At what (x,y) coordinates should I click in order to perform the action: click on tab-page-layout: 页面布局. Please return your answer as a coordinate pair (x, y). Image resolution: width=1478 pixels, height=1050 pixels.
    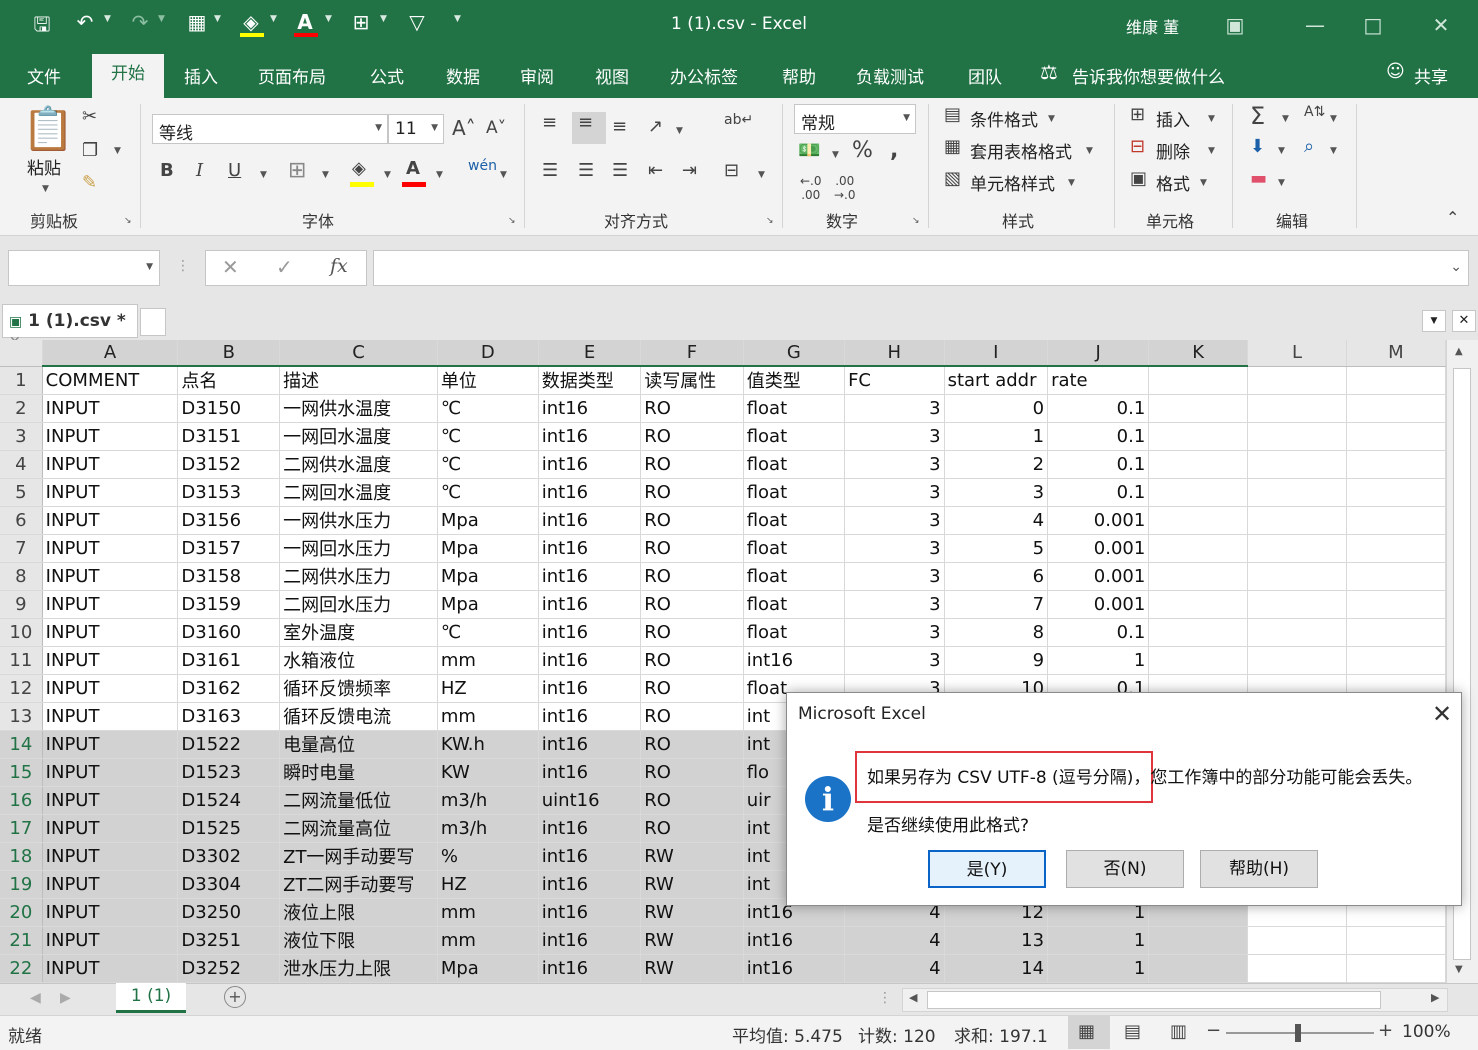
    Looking at the image, I should click on (292, 75).